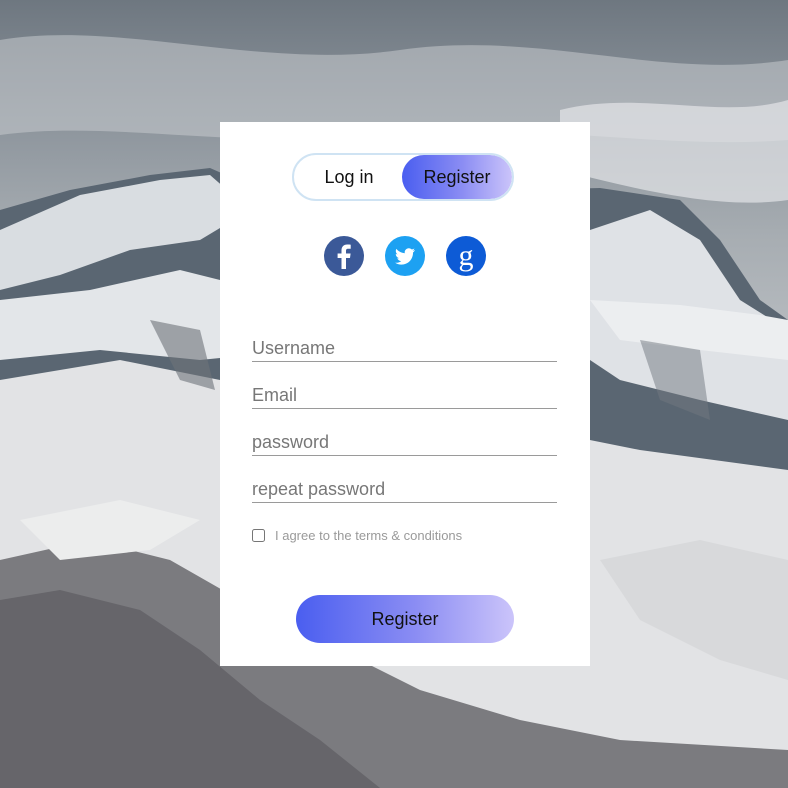  What do you see at coordinates (405, 619) in the screenshot?
I see `register-submit-button: Register` at bounding box center [405, 619].